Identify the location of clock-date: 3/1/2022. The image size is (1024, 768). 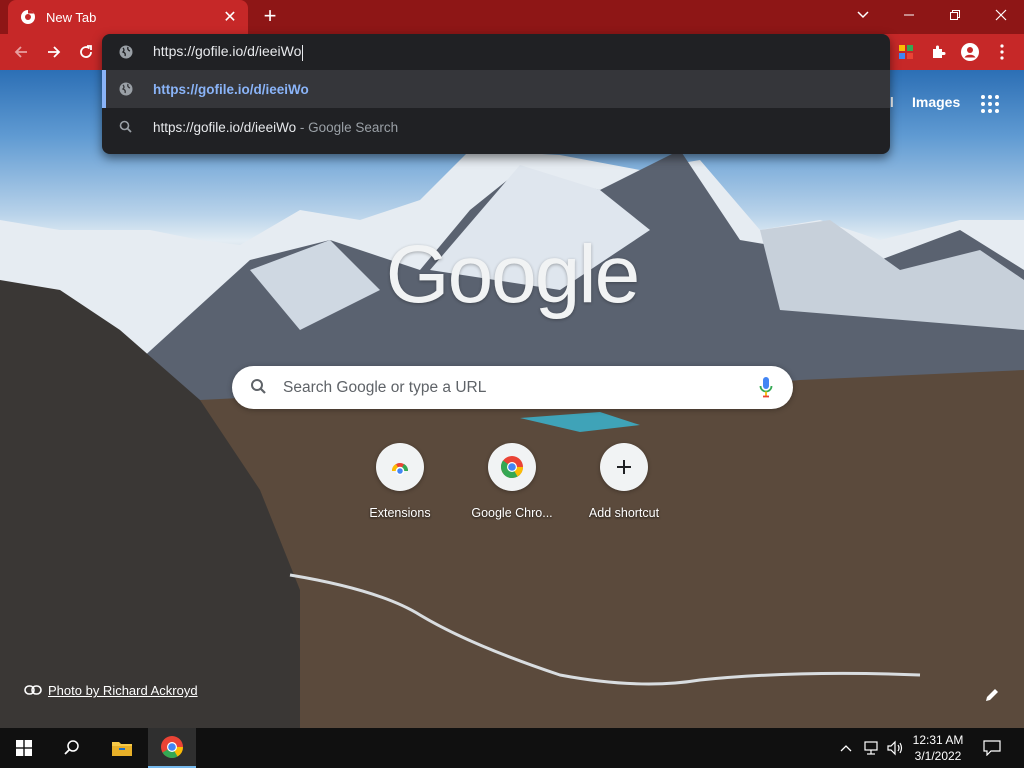
(938, 756).